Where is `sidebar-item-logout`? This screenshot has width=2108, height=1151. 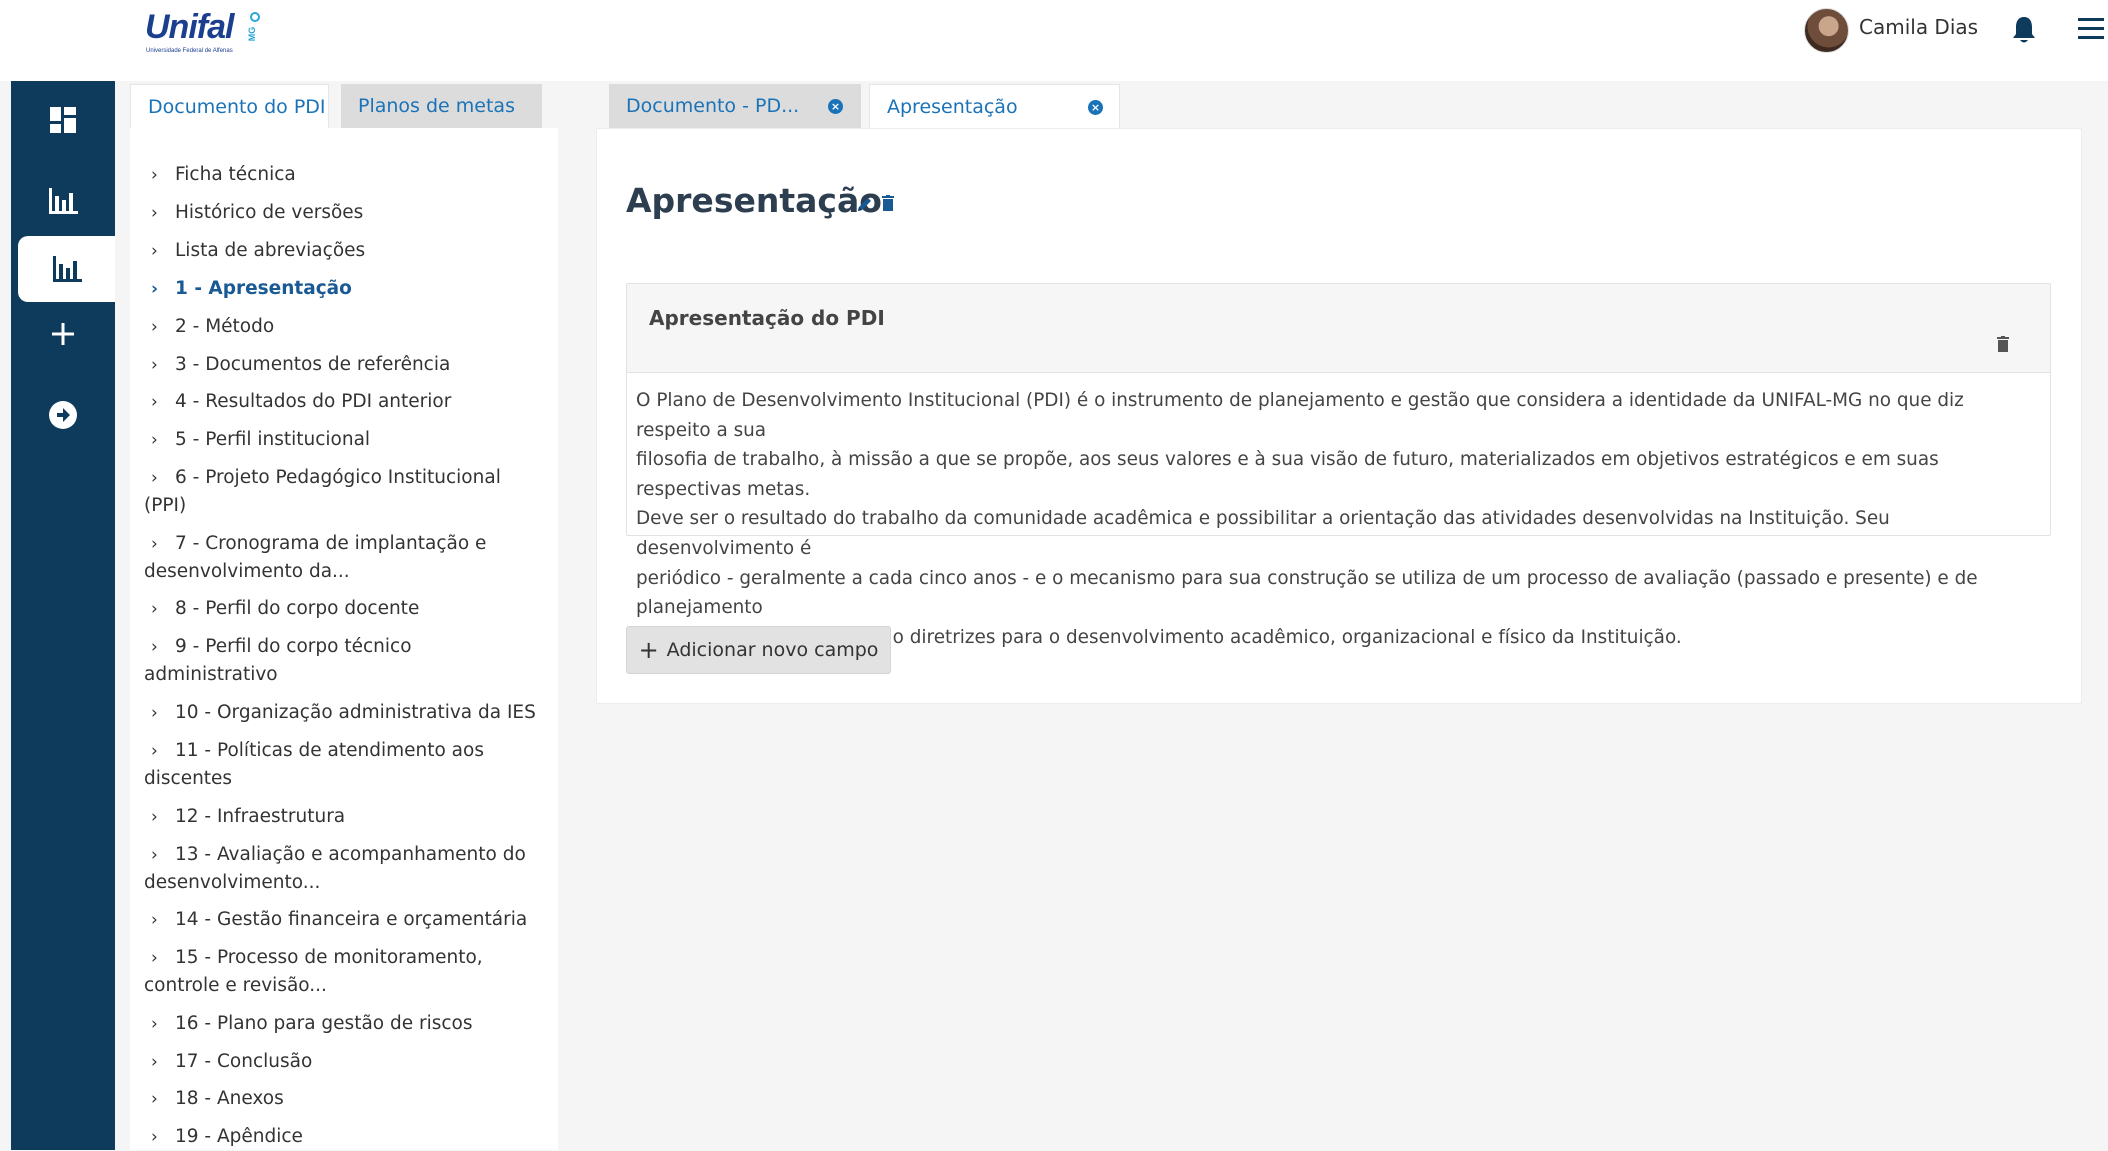 sidebar-item-logout is located at coordinates (63, 415).